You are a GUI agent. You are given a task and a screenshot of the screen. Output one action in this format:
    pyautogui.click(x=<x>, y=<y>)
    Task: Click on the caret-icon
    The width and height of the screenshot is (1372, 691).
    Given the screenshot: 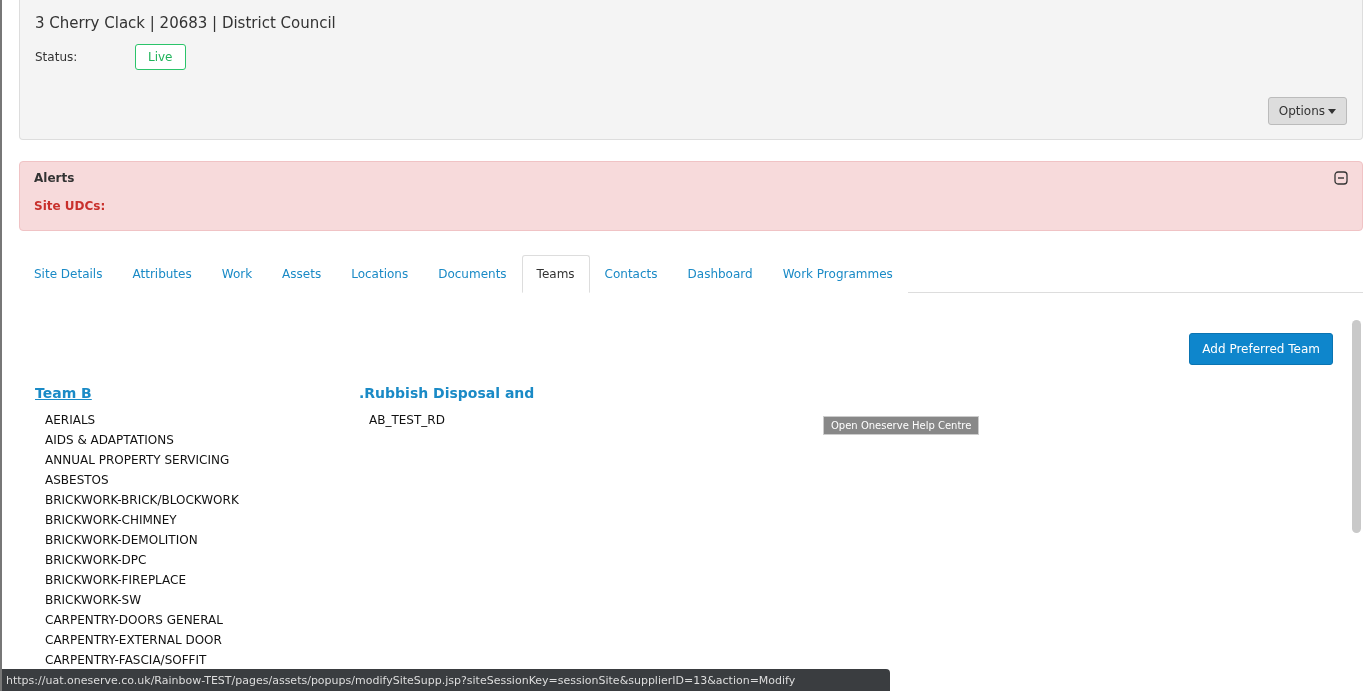 What is the action you would take?
    pyautogui.click(x=1332, y=111)
    